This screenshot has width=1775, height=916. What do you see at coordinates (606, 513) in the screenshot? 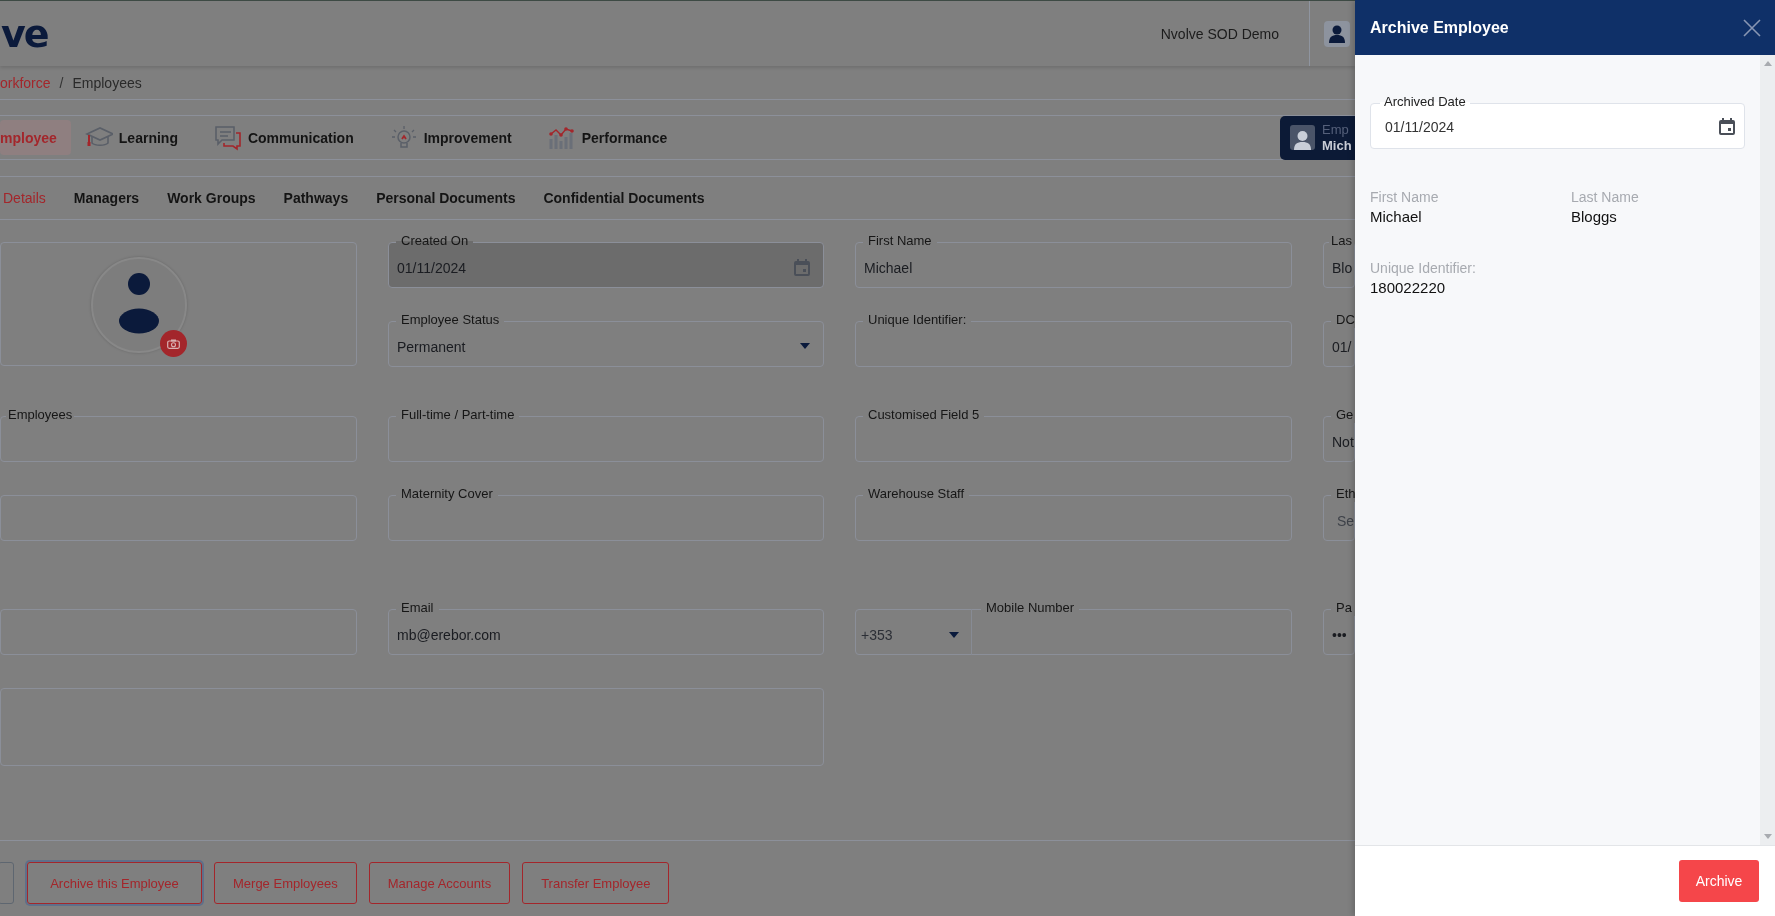
I see `input-field: Maternity Cover` at bounding box center [606, 513].